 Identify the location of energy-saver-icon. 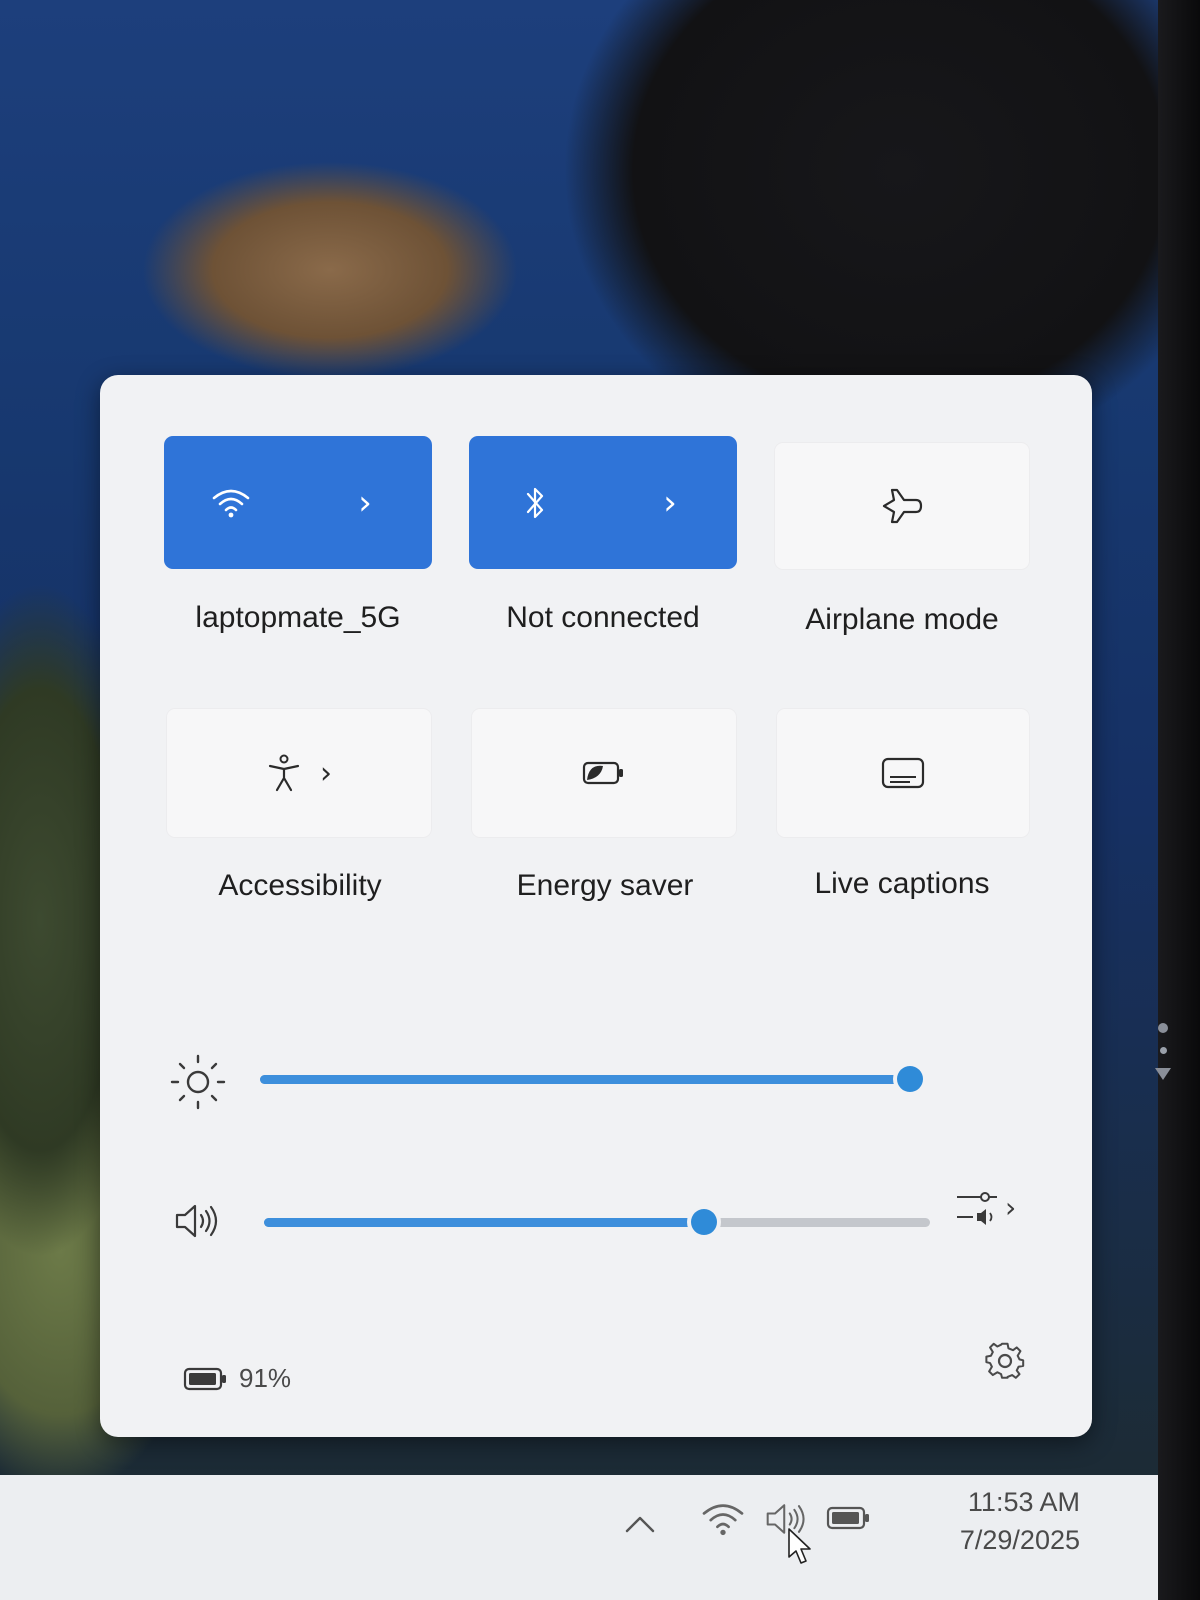
(602, 773).